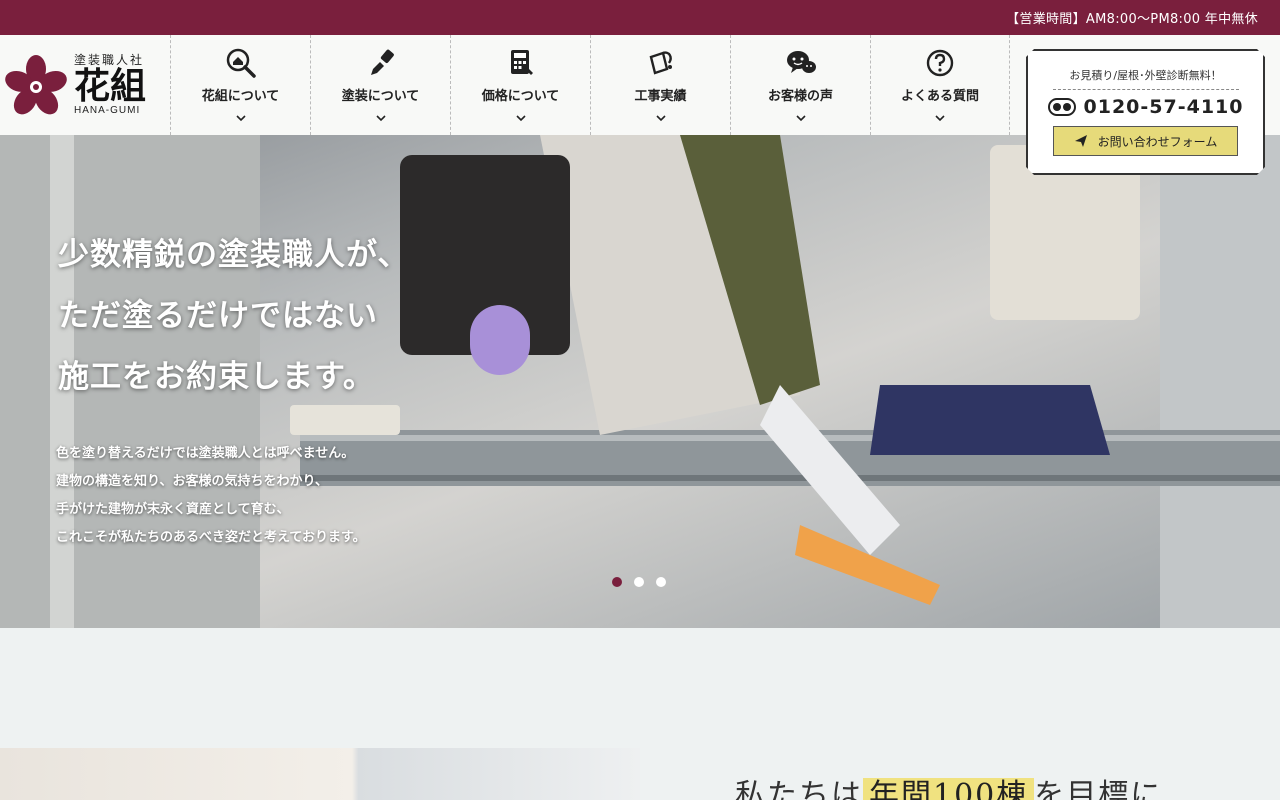  Describe the element at coordinates (380, 85) in the screenshot. I see `nav-item-painting: 塗装について` at that location.